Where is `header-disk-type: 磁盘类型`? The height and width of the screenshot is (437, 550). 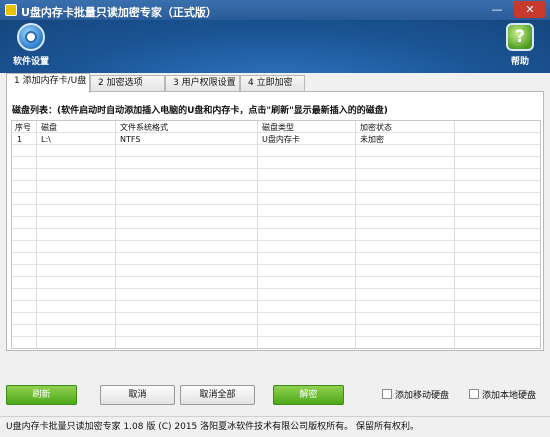
header-disk-type: 磁盘类型 is located at coordinates (278, 128).